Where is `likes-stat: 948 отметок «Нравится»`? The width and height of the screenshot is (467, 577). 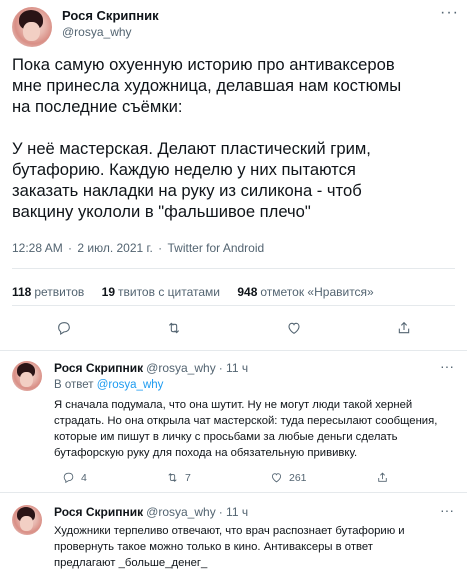 likes-stat: 948 отметок «Нравится» is located at coordinates (305, 292).